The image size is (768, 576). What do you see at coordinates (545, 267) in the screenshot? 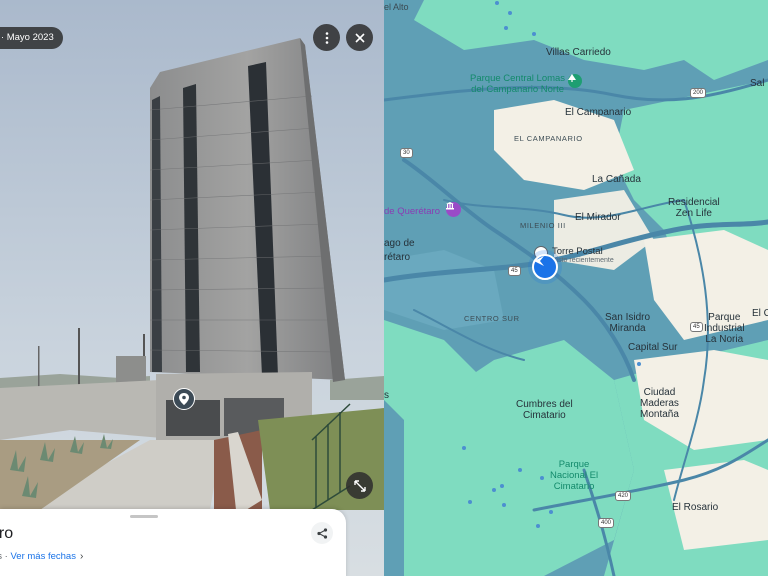
I see `current-location-icon` at bounding box center [545, 267].